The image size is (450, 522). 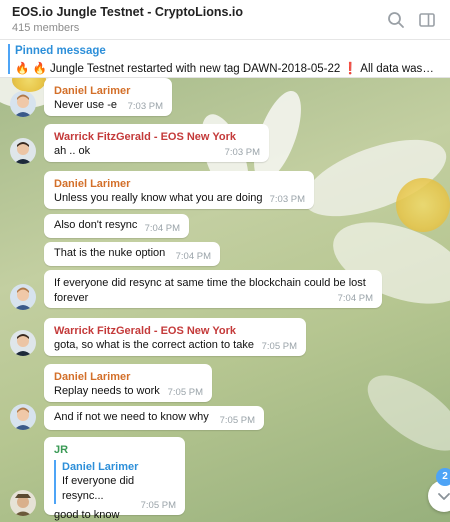 What do you see at coordinates (9, 59) in the screenshot?
I see `pinned-accent-bar` at bounding box center [9, 59].